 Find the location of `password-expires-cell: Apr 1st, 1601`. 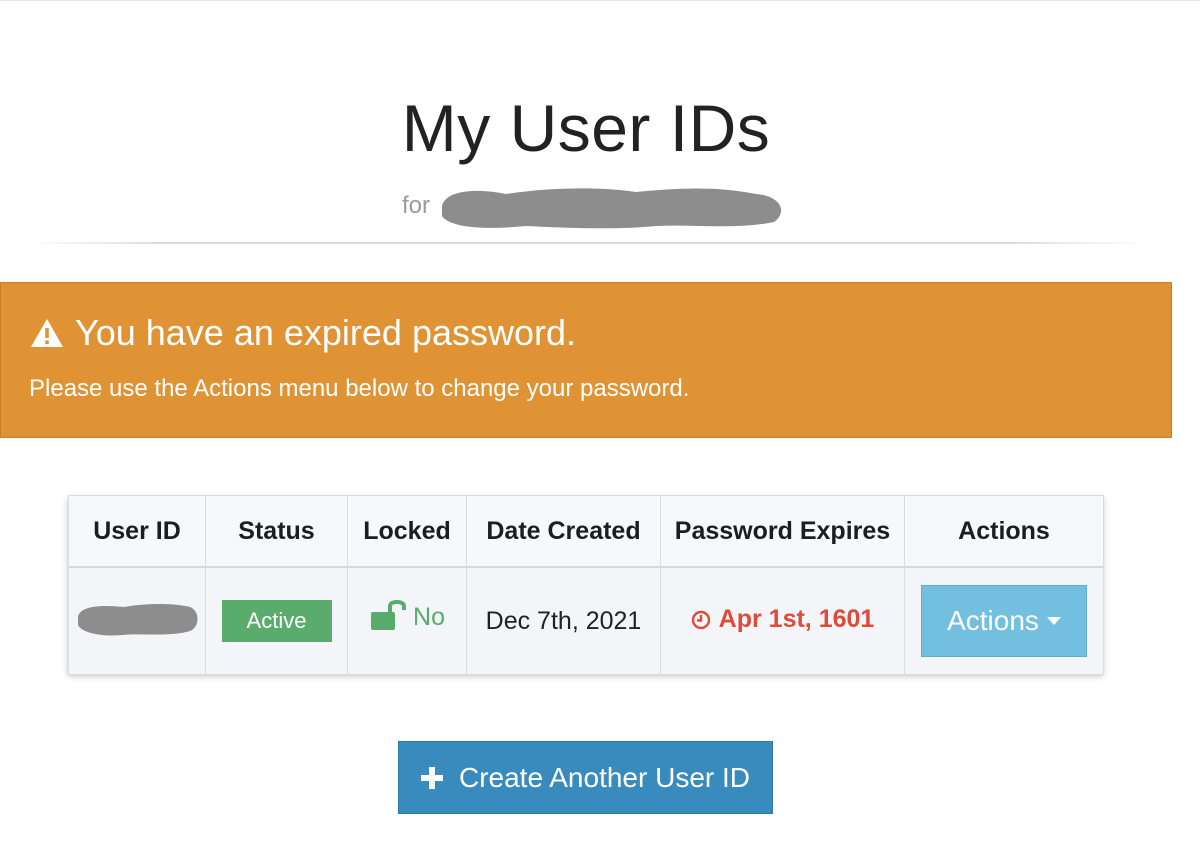

password-expires-cell: Apr 1st, 1601 is located at coordinates (782, 620).